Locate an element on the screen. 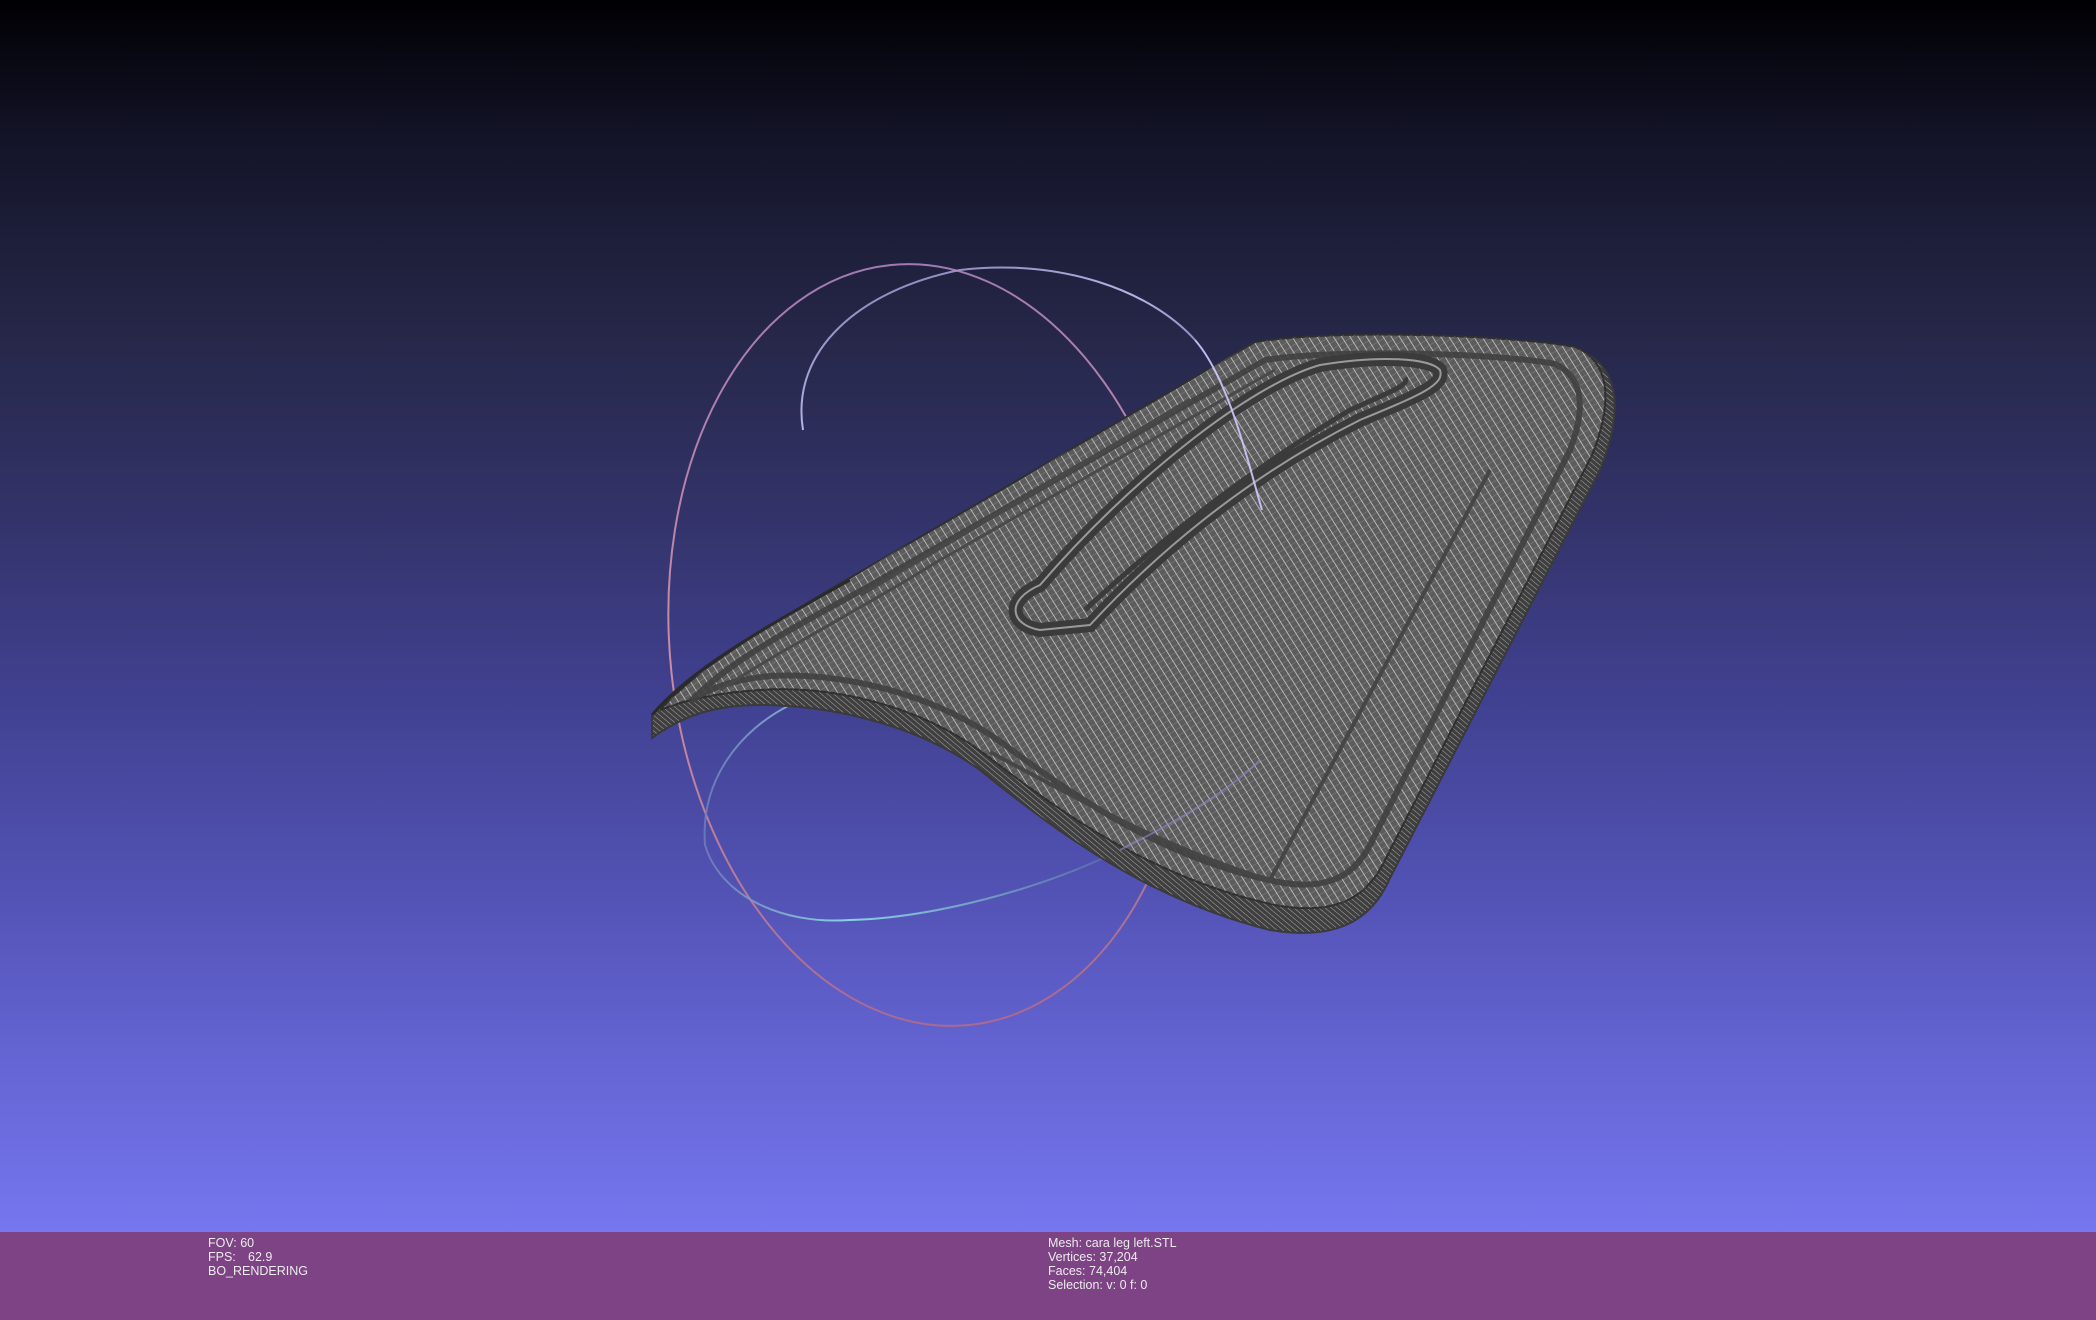 The image size is (2096, 1320). faces-line: Faces: 74,404 is located at coordinates (1112, 1271).